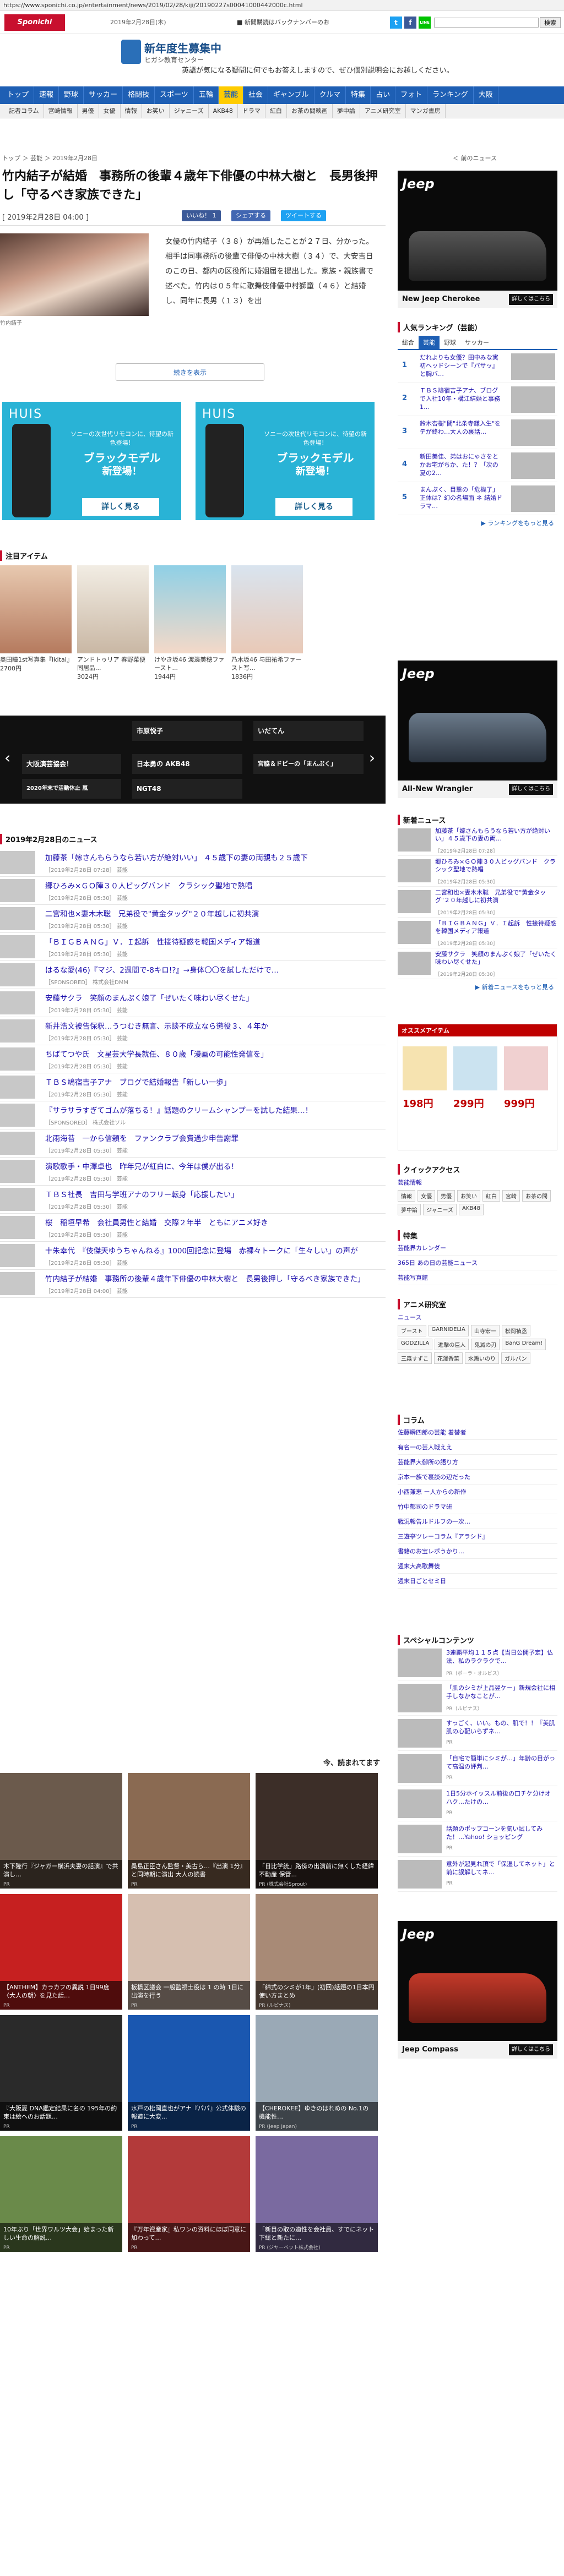  Describe the element at coordinates (139, 95) in the screenshot. I see `nav-item: 格闘技` at that location.